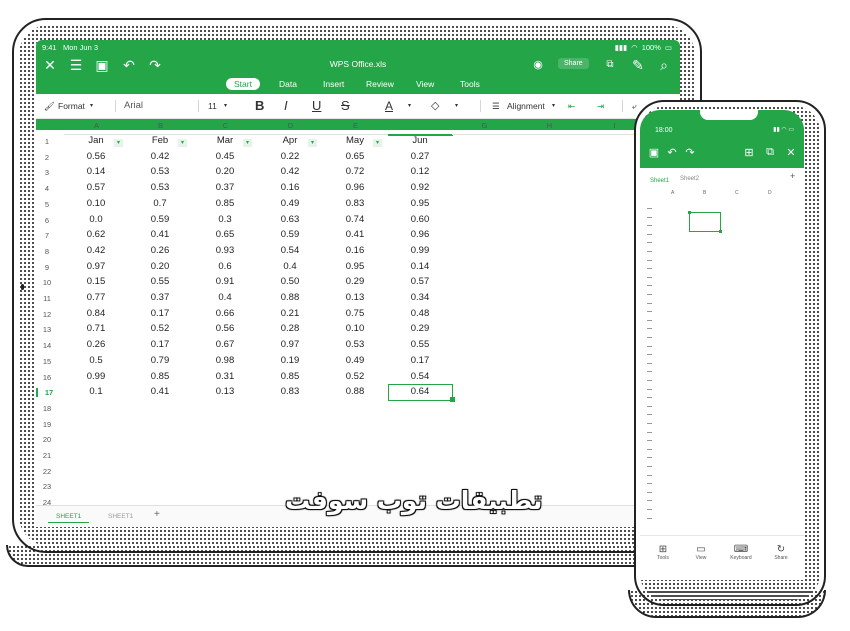 The height and width of the screenshot is (631, 850). I want to click on fill-handle, so click(452, 399).